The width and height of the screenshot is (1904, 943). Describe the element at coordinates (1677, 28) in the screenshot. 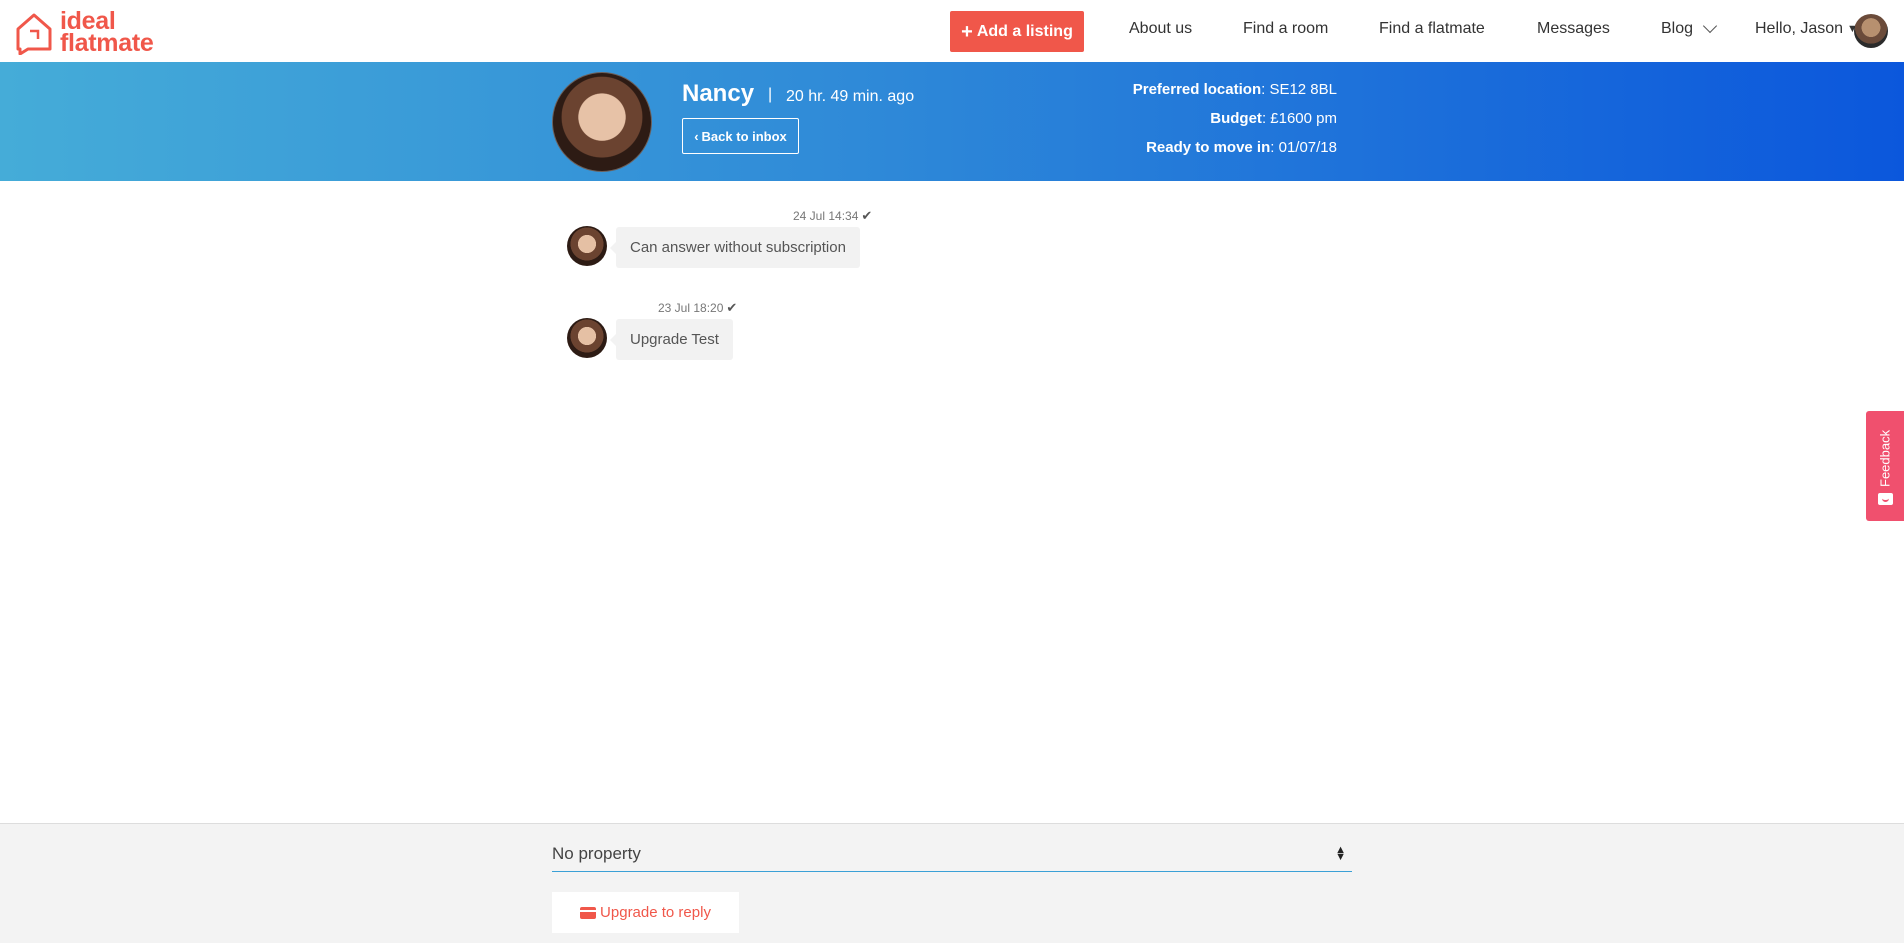

I see `nav-blog-label: Blog` at that location.